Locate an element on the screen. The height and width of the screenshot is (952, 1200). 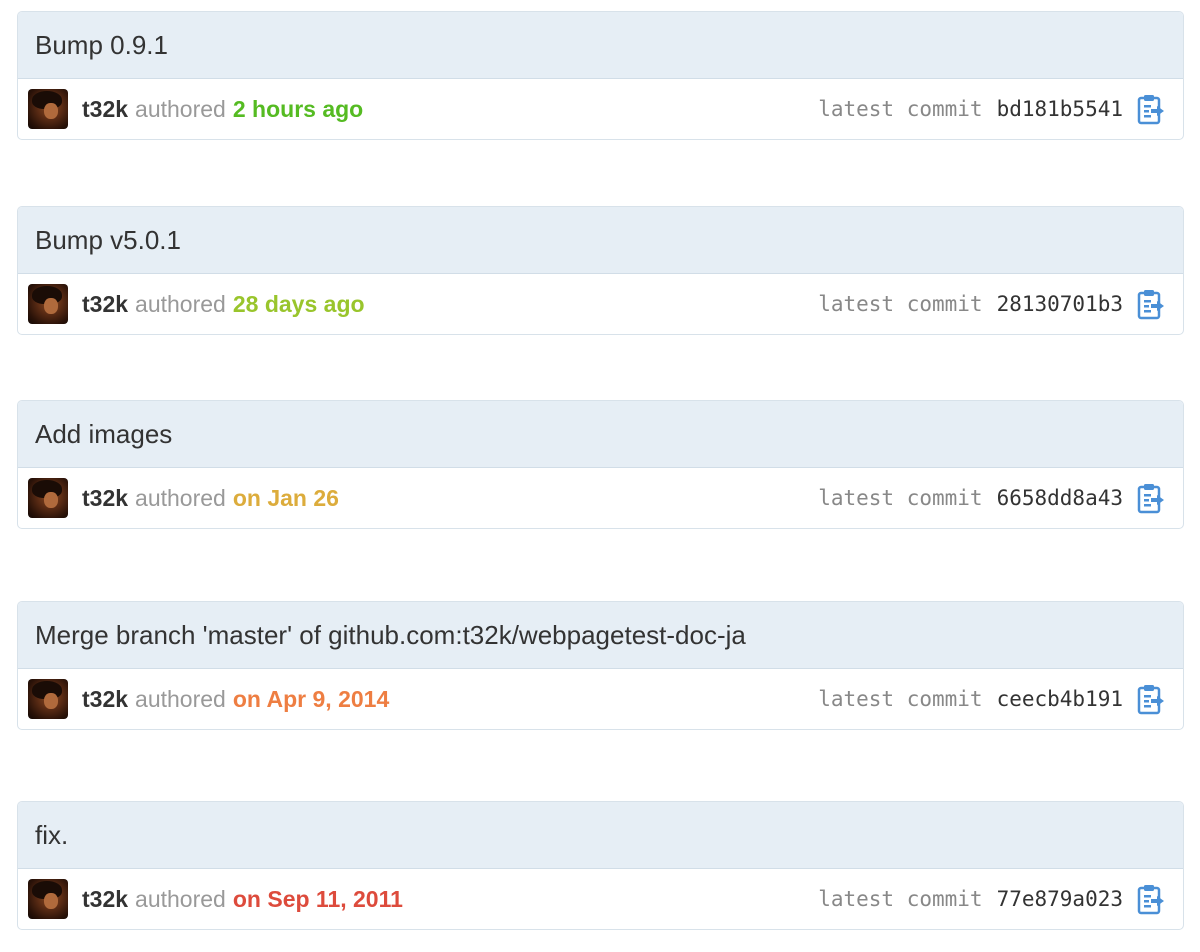
commit-sha-link: bd181b5541 is located at coordinates (1060, 109).